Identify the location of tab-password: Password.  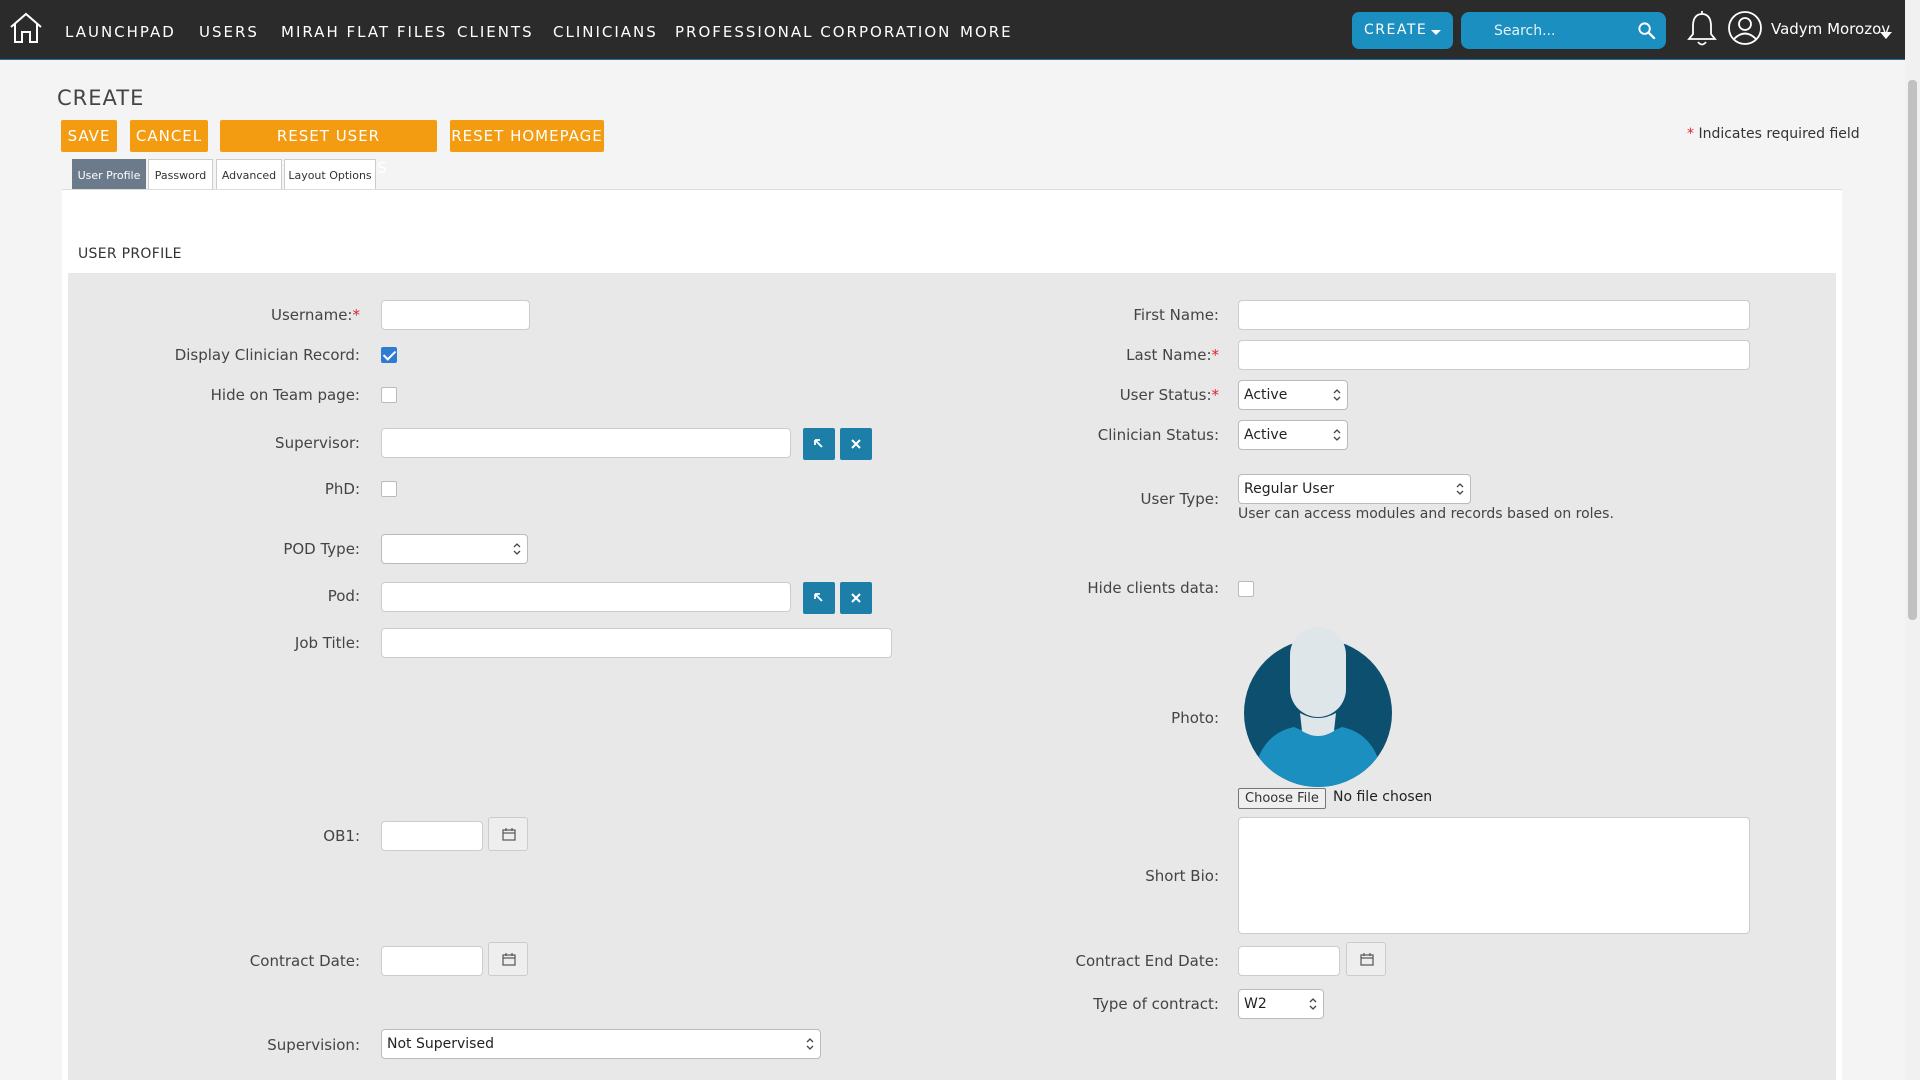
(180, 174).